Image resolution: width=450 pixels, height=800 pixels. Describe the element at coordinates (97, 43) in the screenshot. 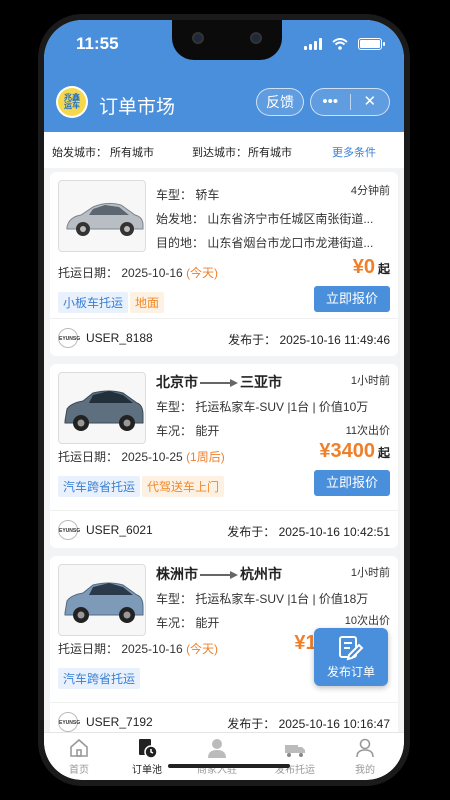

I see `status-time: 11:55` at that location.